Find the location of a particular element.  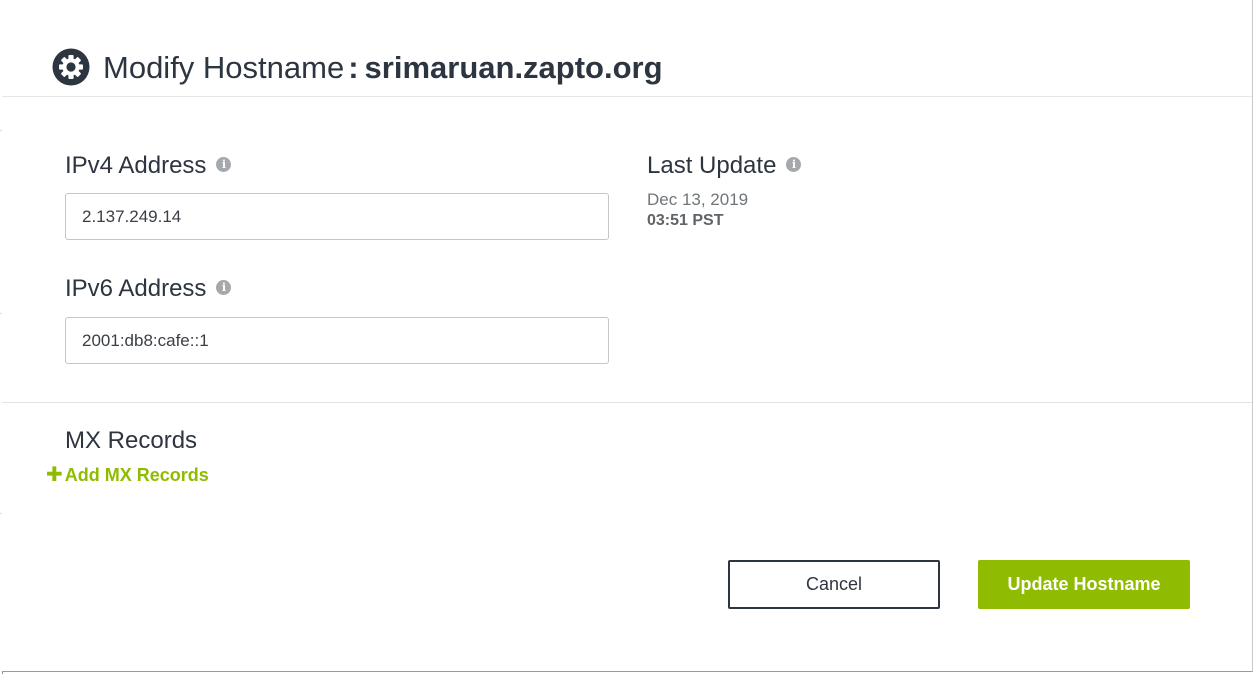

hostname: srimaruan.zapto.org is located at coordinates (513, 67).